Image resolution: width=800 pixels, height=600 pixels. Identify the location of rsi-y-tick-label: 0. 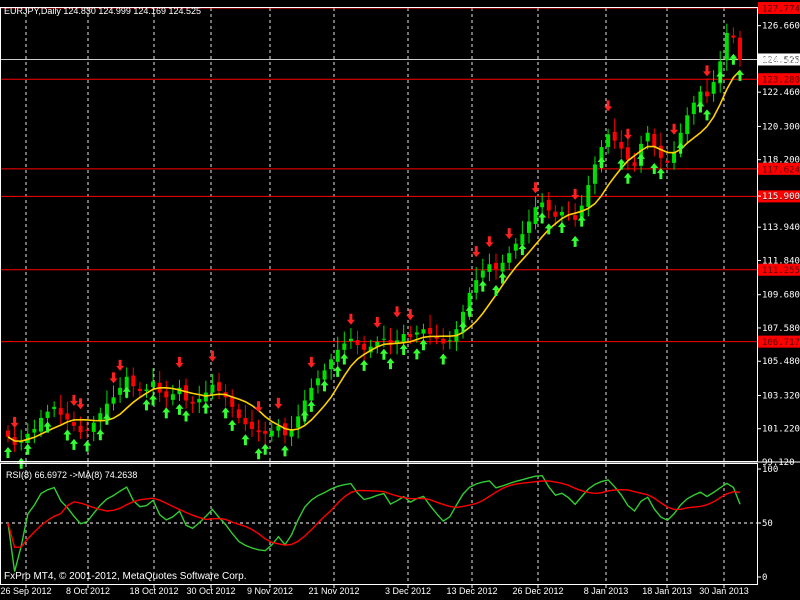
(764, 578).